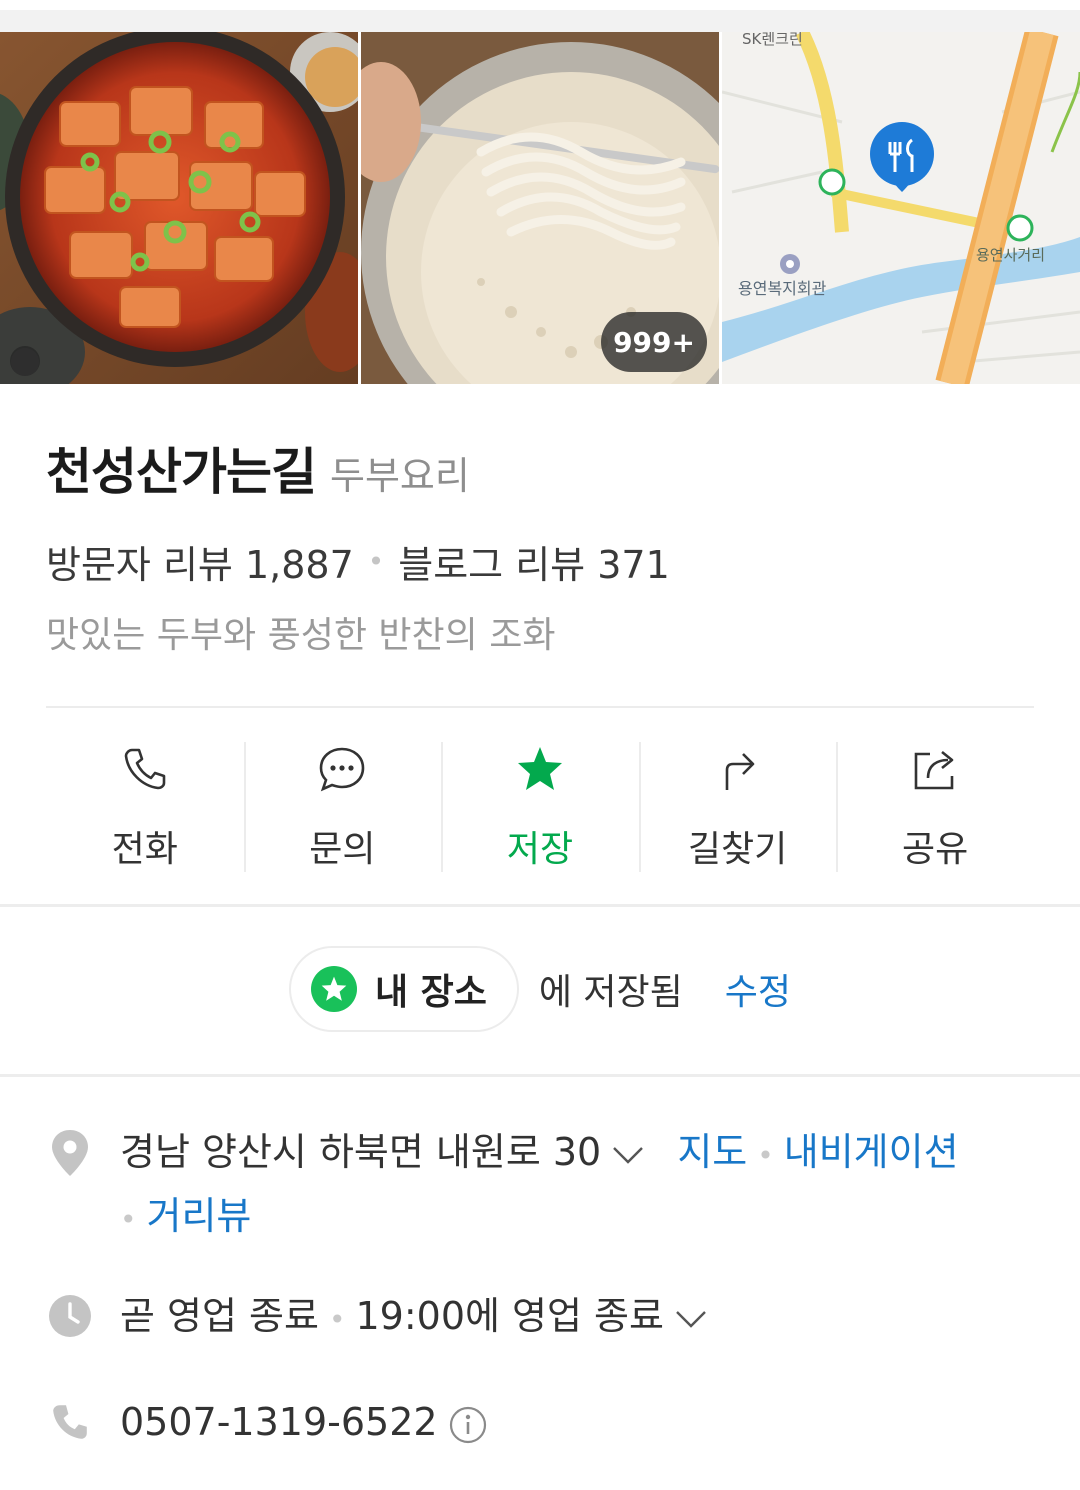 Image resolution: width=1080 pixels, height=1490 pixels. What do you see at coordinates (871, 1152) in the screenshot?
I see `navigation-link: 내비게이션` at bounding box center [871, 1152].